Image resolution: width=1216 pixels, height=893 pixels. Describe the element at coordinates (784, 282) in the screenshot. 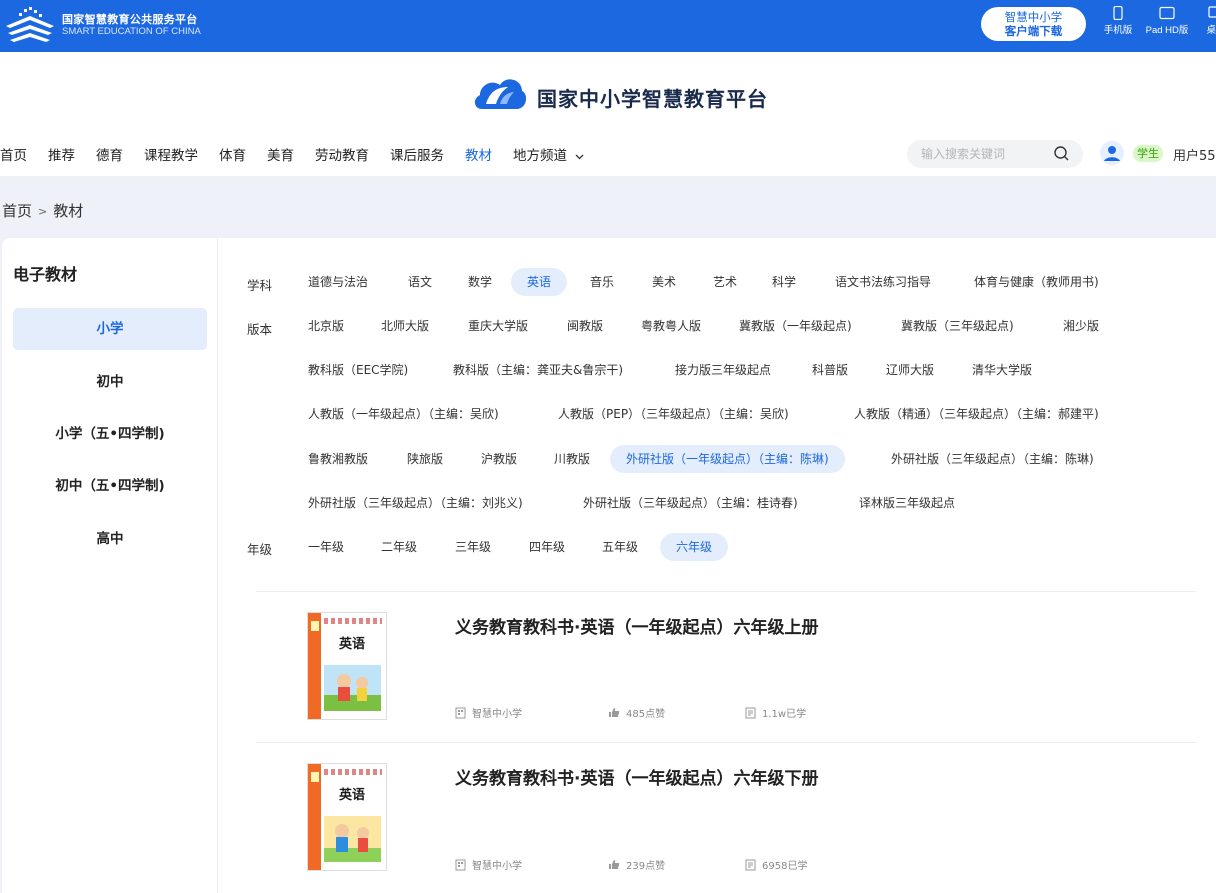

I see `subject-option: 科学` at that location.